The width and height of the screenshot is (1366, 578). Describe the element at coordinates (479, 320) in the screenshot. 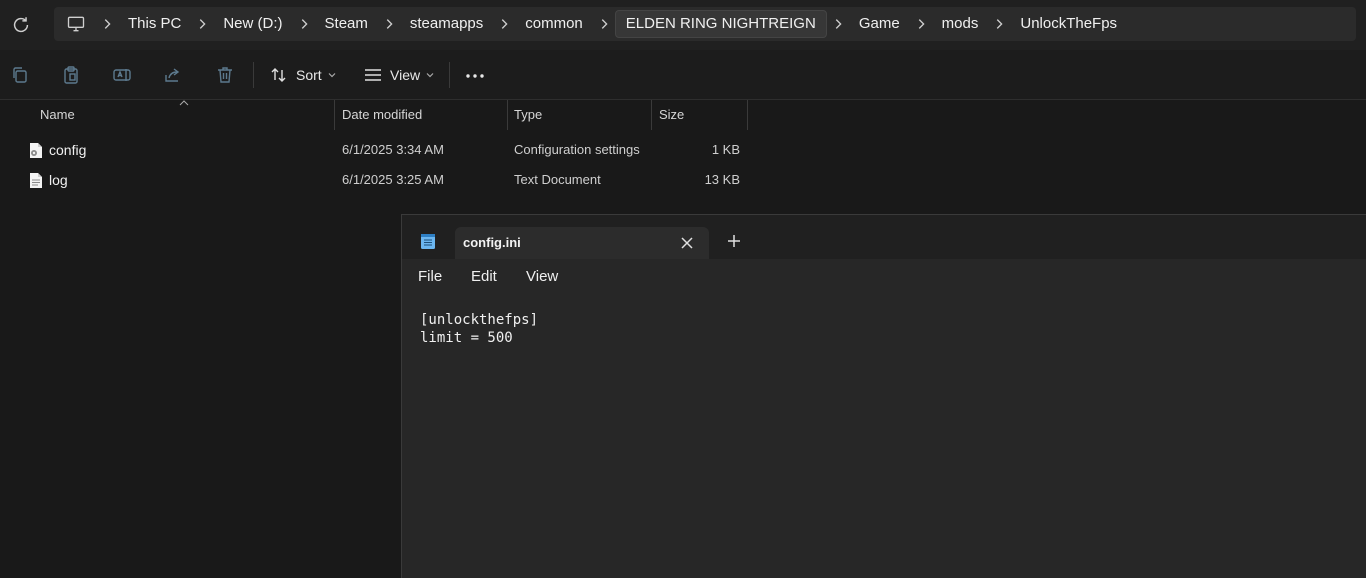

I see `text-line: [unlockthefps]` at that location.